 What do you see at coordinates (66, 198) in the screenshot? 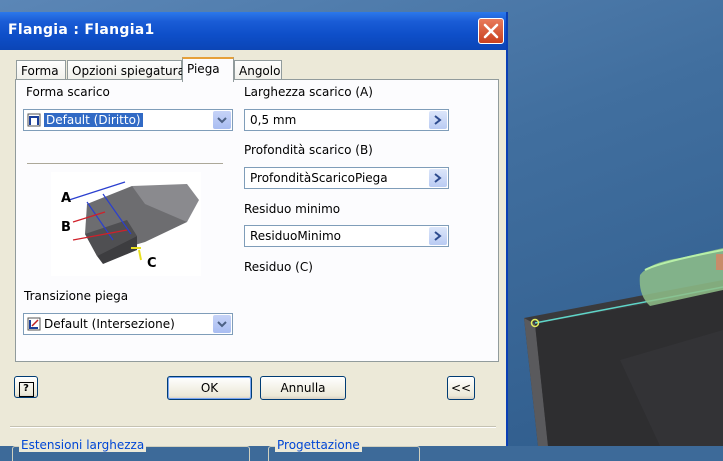
I see `preview-letter-a: A` at bounding box center [66, 198].